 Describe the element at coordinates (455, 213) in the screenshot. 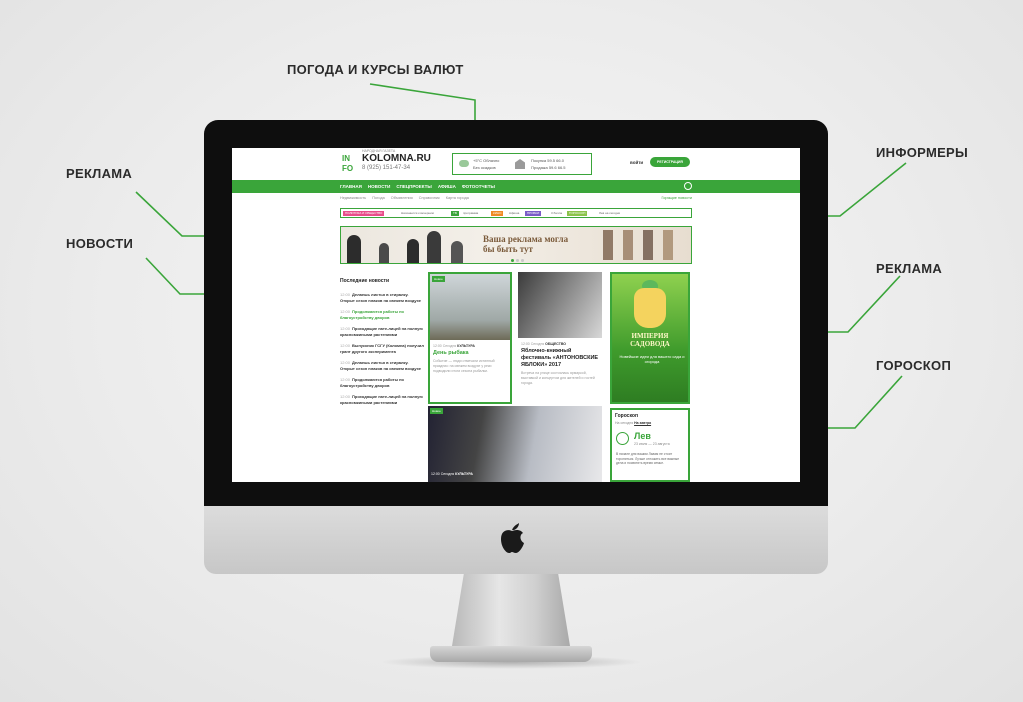

I see `informer-tv: ТВ` at that location.